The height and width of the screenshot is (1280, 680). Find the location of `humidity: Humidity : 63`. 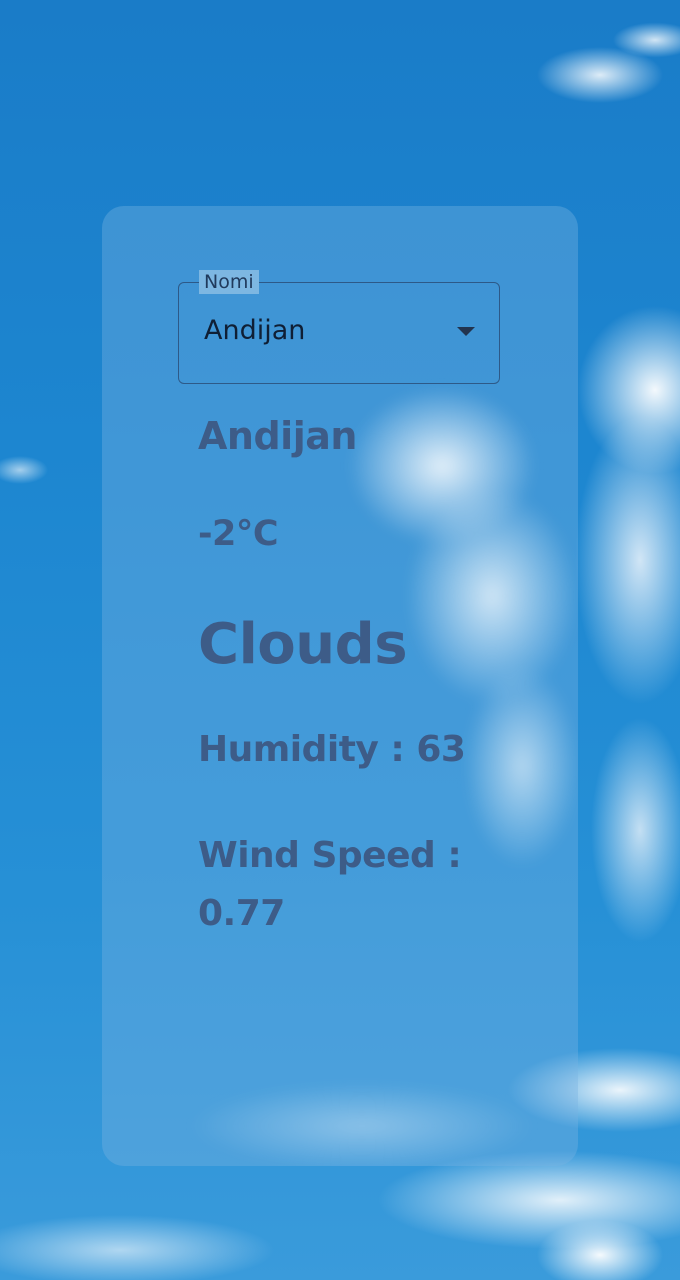

humidity: Humidity : 63 is located at coordinates (332, 749).